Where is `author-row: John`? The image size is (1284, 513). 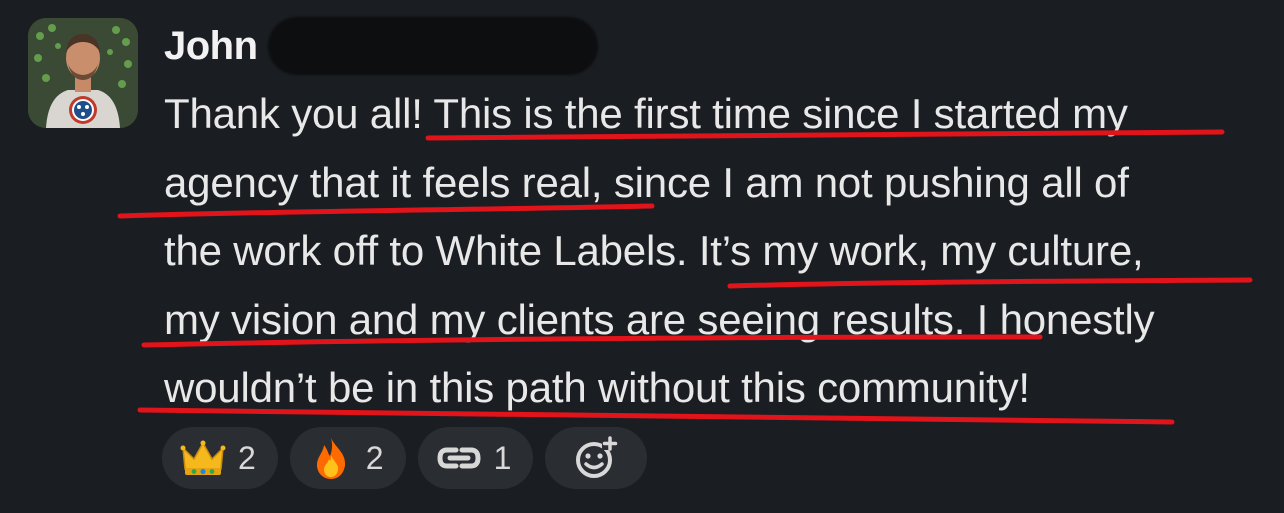
author-row: John is located at coordinates (381, 46).